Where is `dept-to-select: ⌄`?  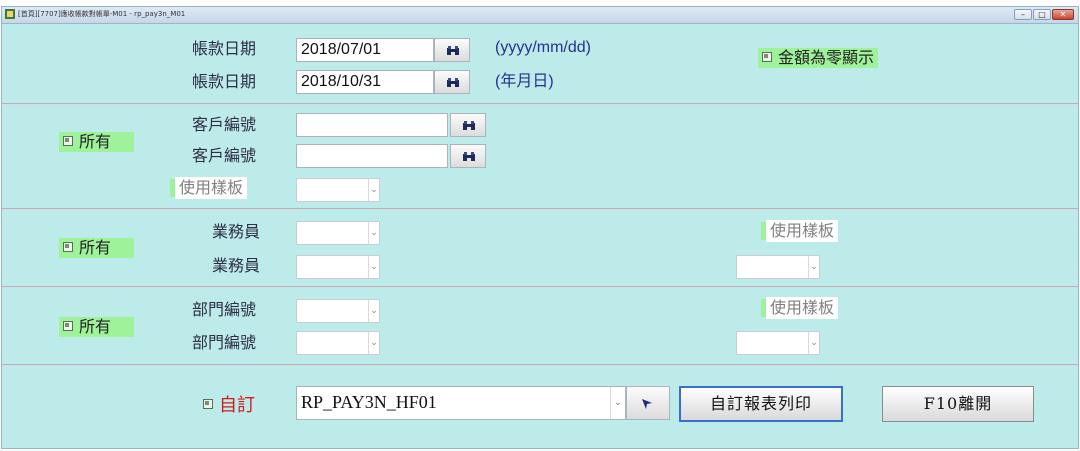
dept-to-select: ⌄ is located at coordinates (338, 343).